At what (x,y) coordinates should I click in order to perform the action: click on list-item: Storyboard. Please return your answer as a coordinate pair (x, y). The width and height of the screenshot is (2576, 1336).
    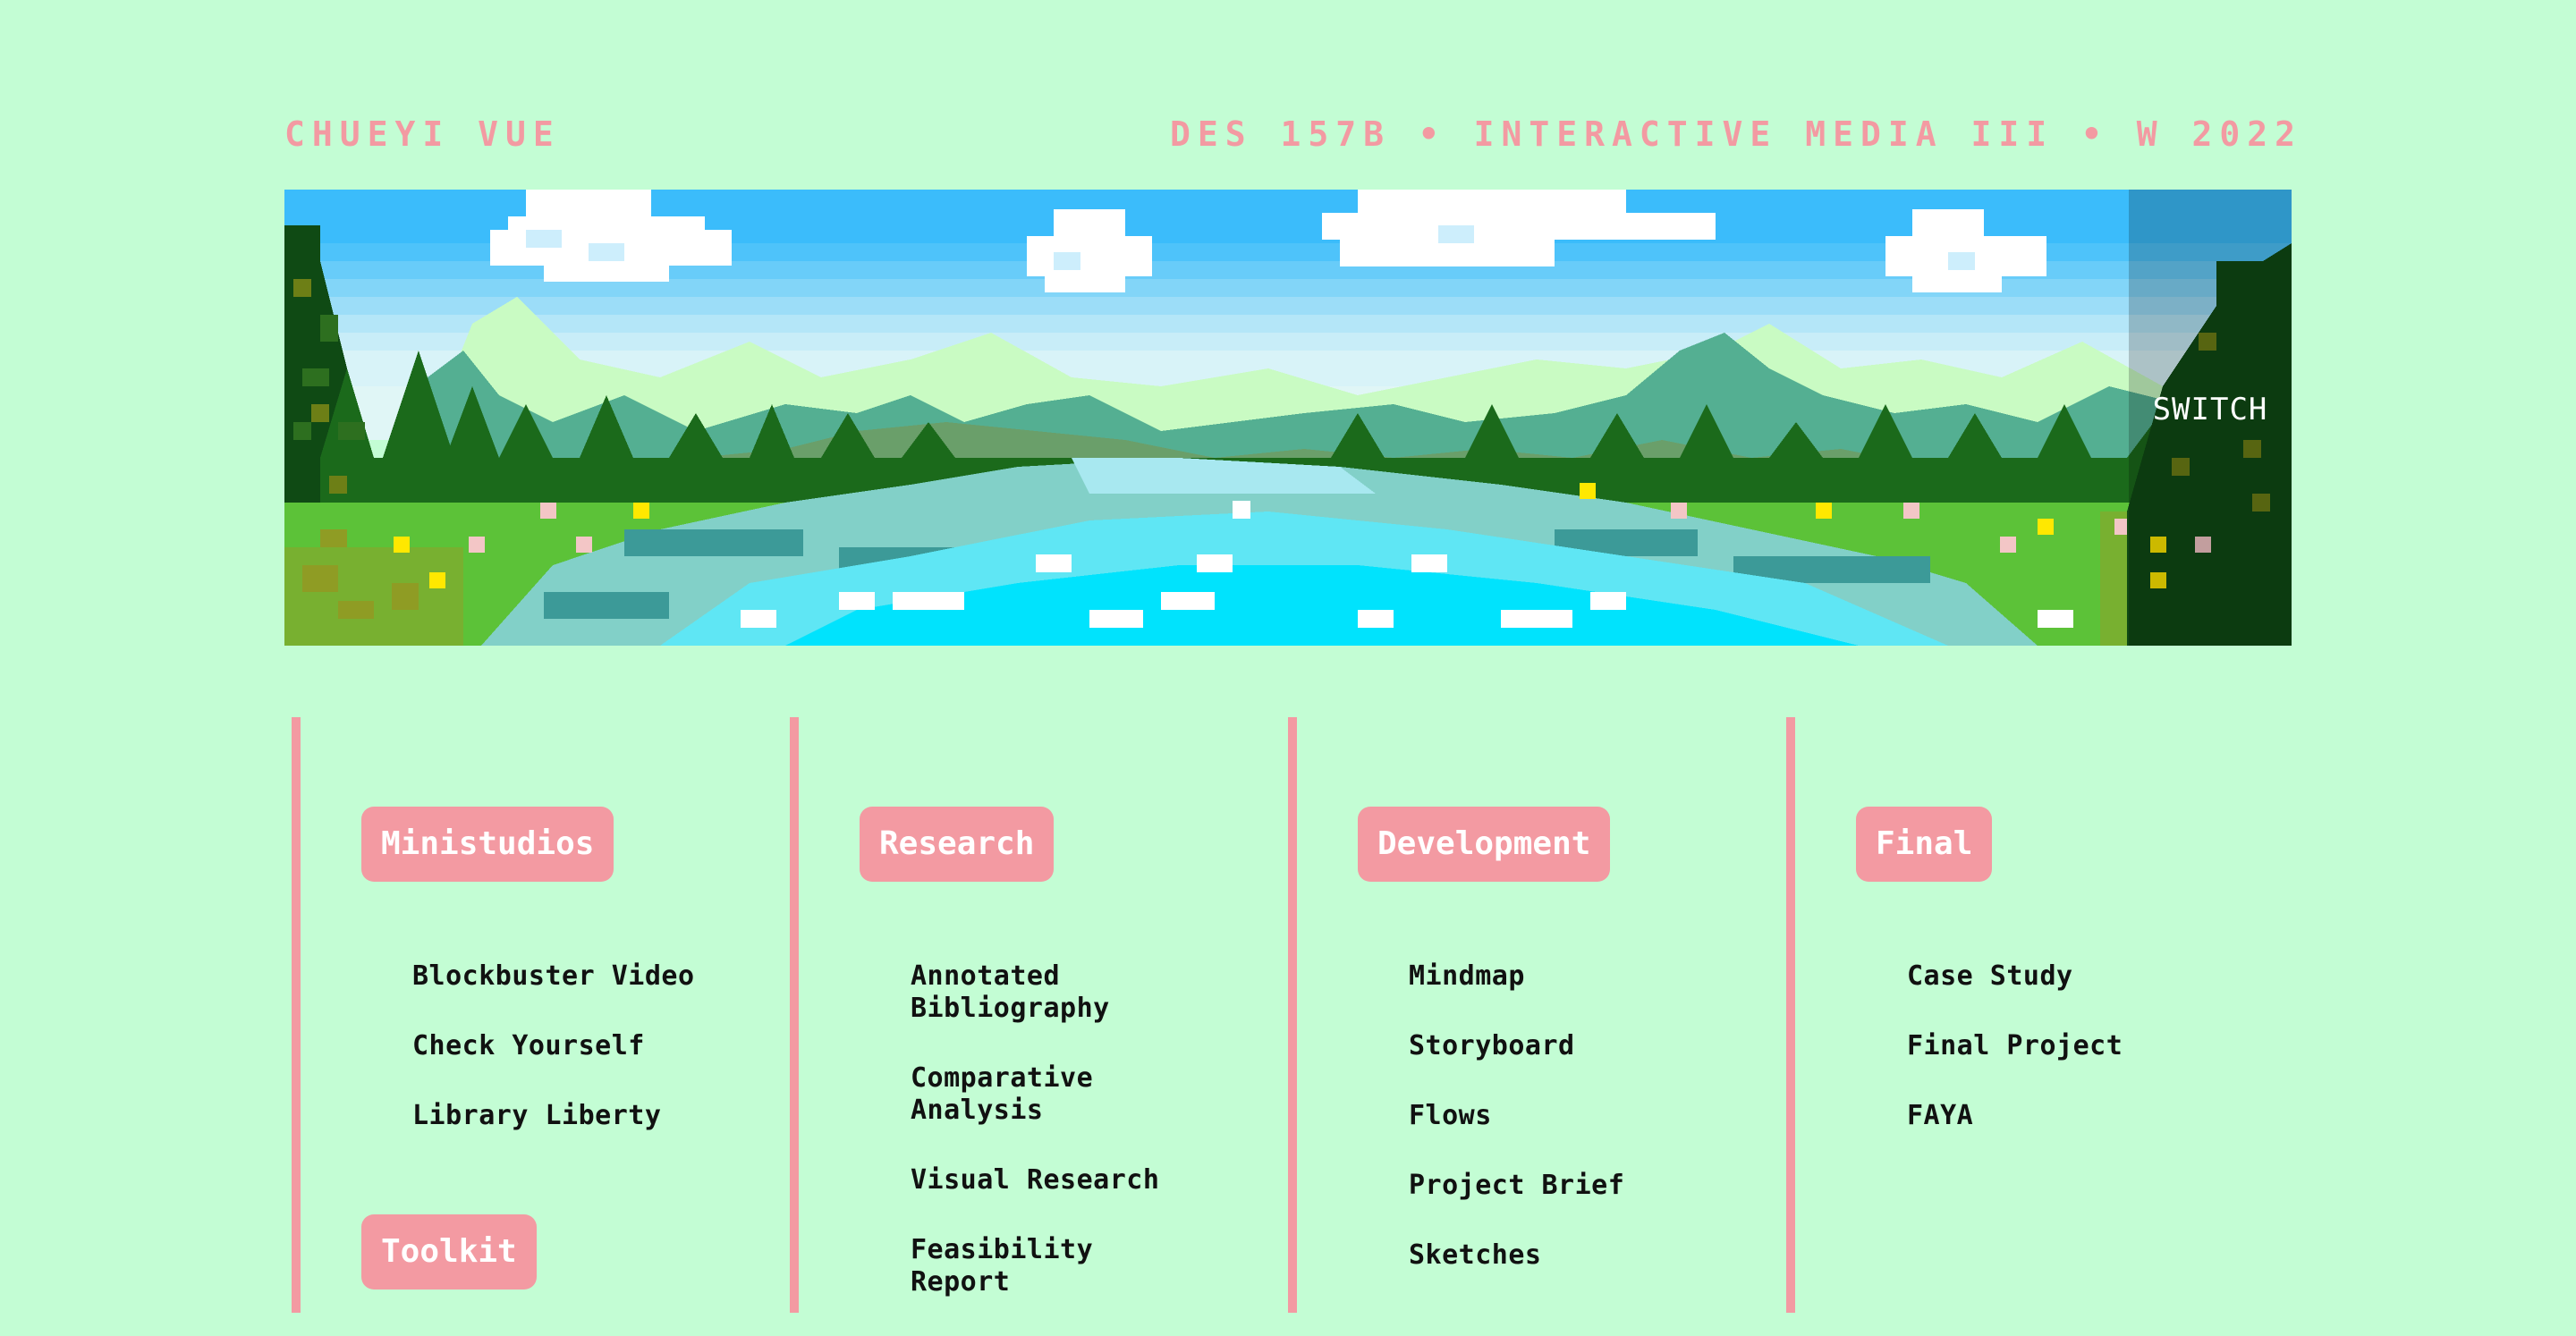
    Looking at the image, I should click on (1556, 1046).